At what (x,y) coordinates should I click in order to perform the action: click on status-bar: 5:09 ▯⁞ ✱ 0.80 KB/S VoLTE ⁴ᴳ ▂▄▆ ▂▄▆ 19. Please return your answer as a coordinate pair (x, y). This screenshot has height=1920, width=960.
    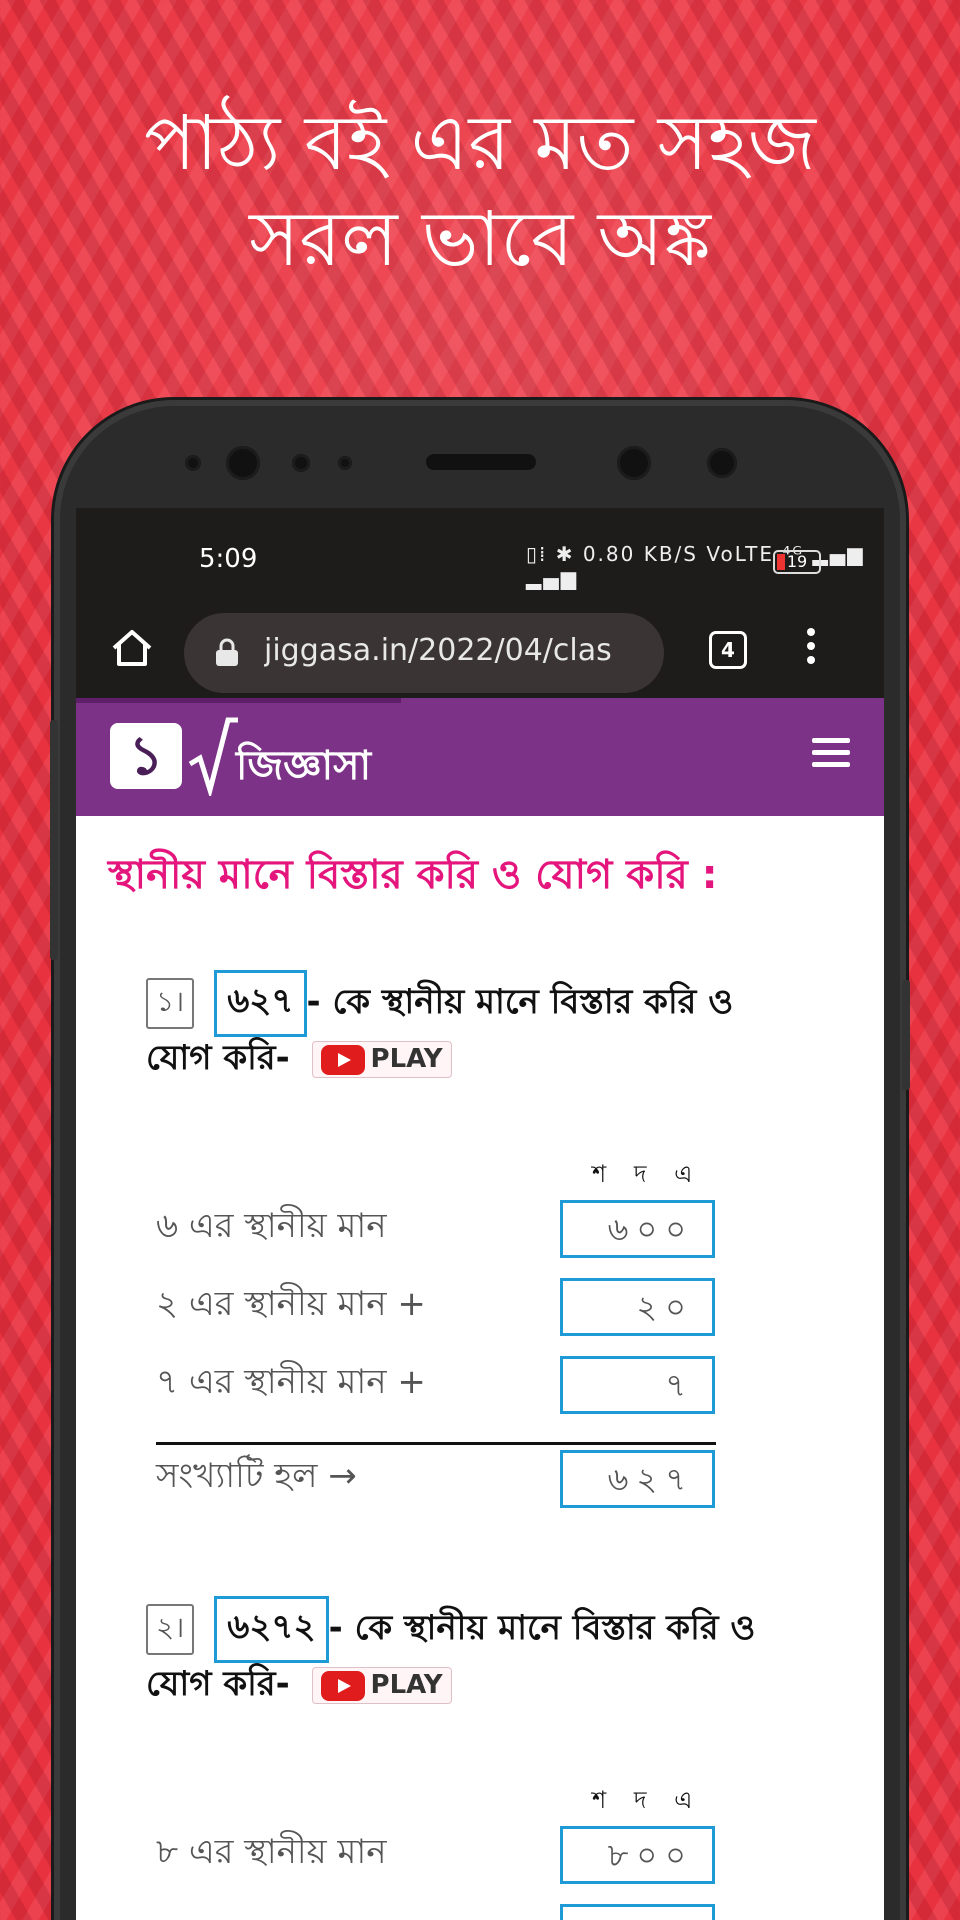
    Looking at the image, I should click on (480, 564).